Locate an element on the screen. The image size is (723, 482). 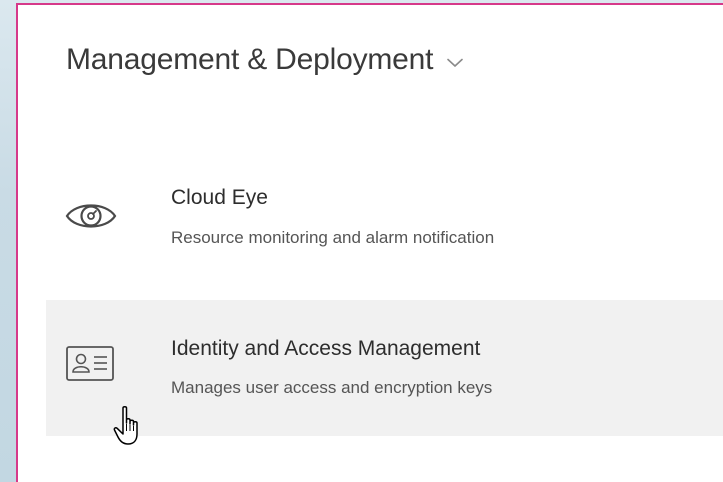
eye-icon is located at coordinates (91, 216).